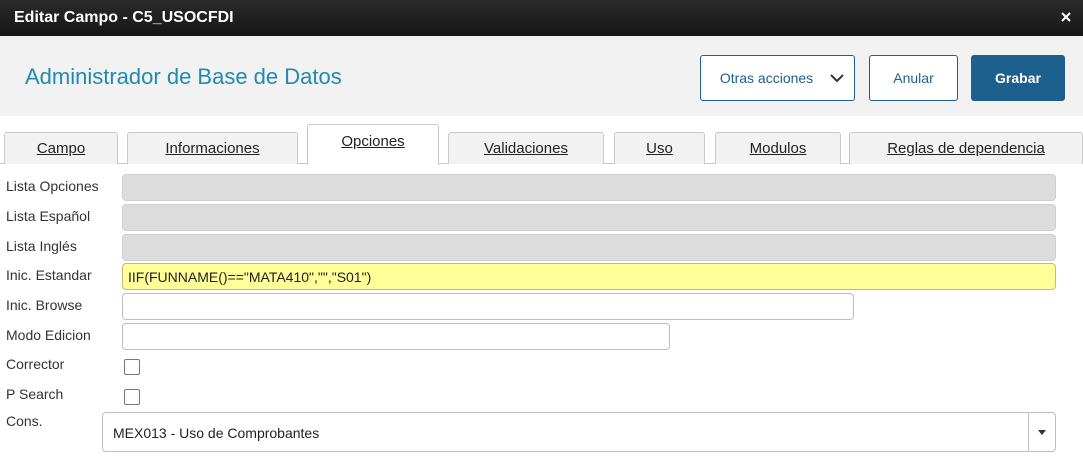 The width and height of the screenshot is (1083, 460). I want to click on window-titlebar: Editar Campo - C5_USOCFDI, so click(541, 18).